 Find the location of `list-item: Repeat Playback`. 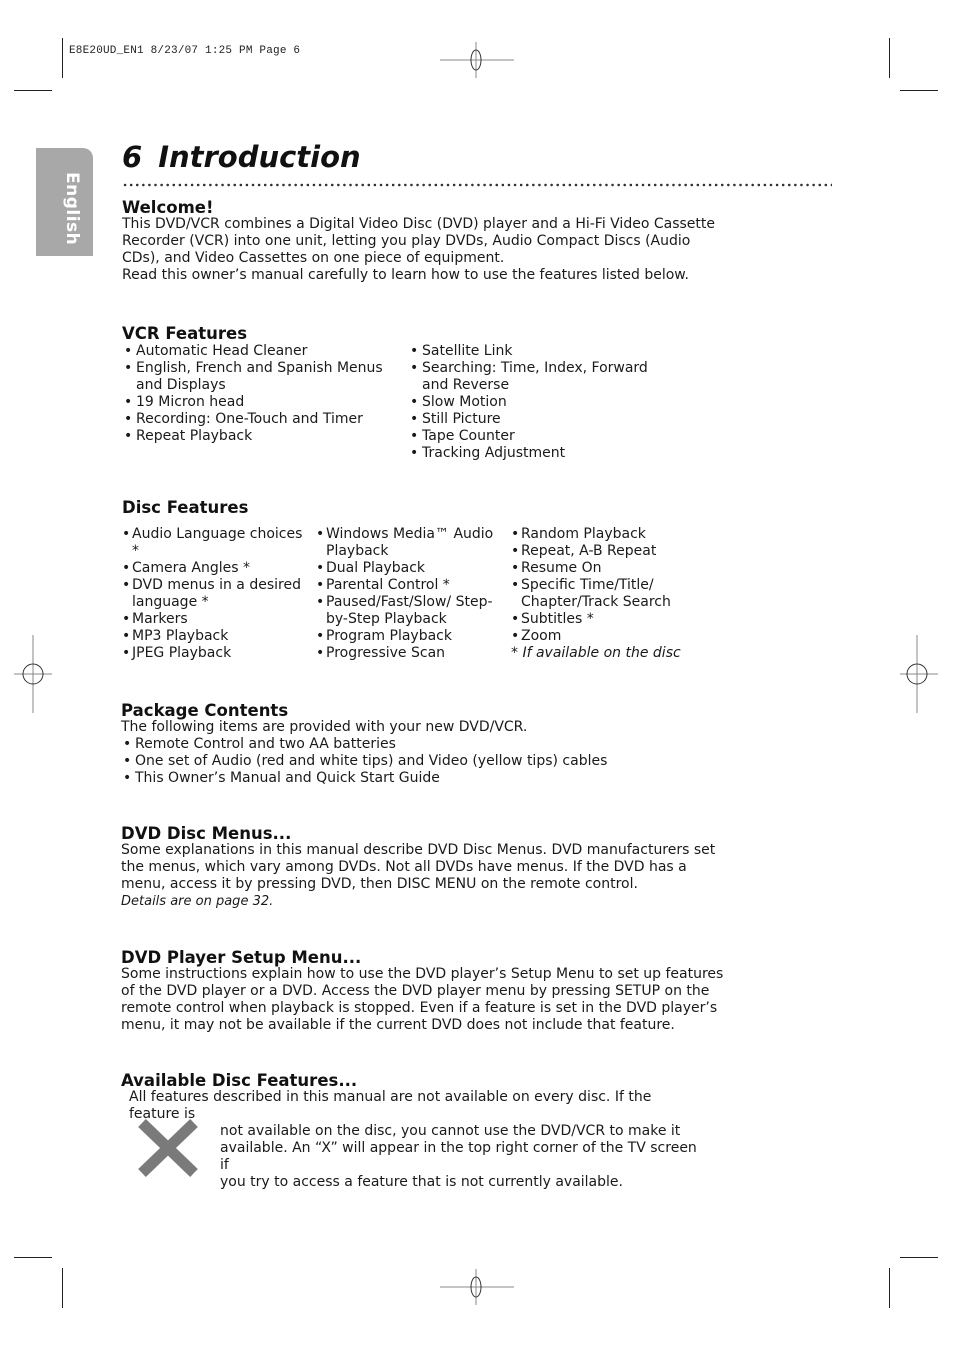

list-item: Repeat Playback is located at coordinates (257, 436).